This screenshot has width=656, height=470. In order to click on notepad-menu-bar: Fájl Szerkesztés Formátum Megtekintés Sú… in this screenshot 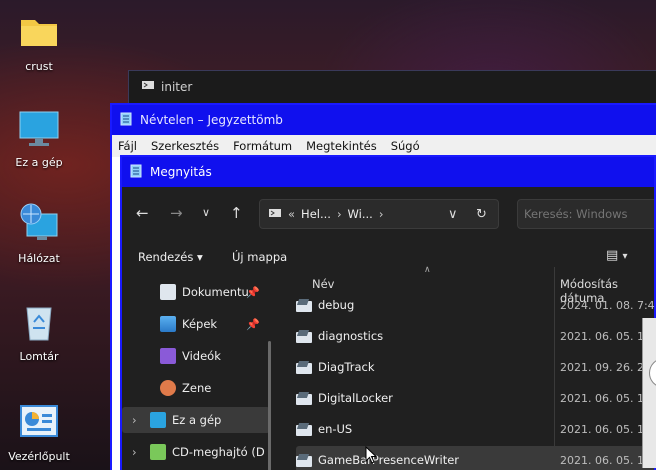, I will do `click(384, 146)`.